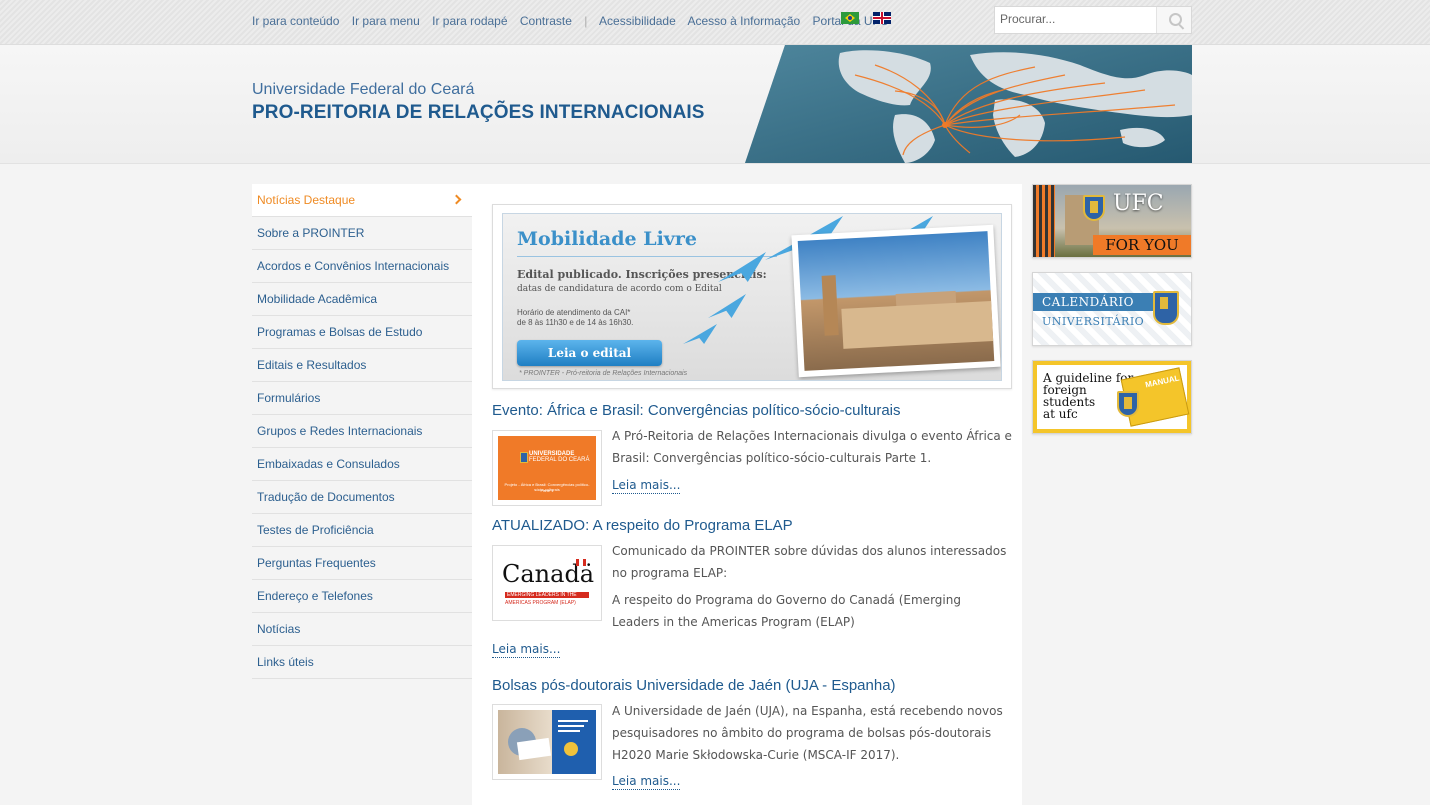  Describe the element at coordinates (306, 200) in the screenshot. I see `sidebar-item-label: Notícias Destaque` at that location.